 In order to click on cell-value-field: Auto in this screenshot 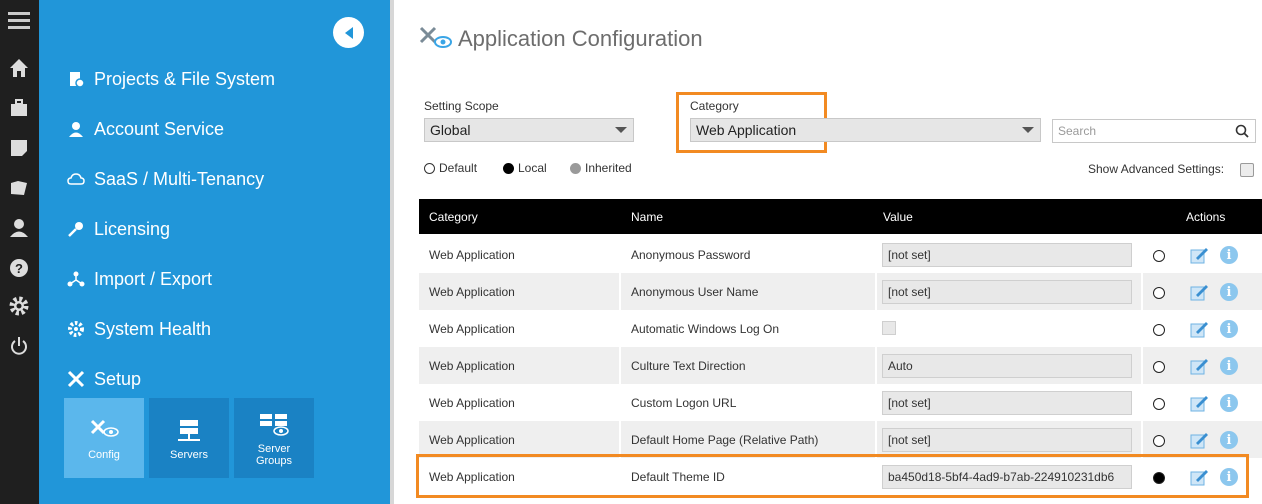, I will do `click(1007, 366)`.